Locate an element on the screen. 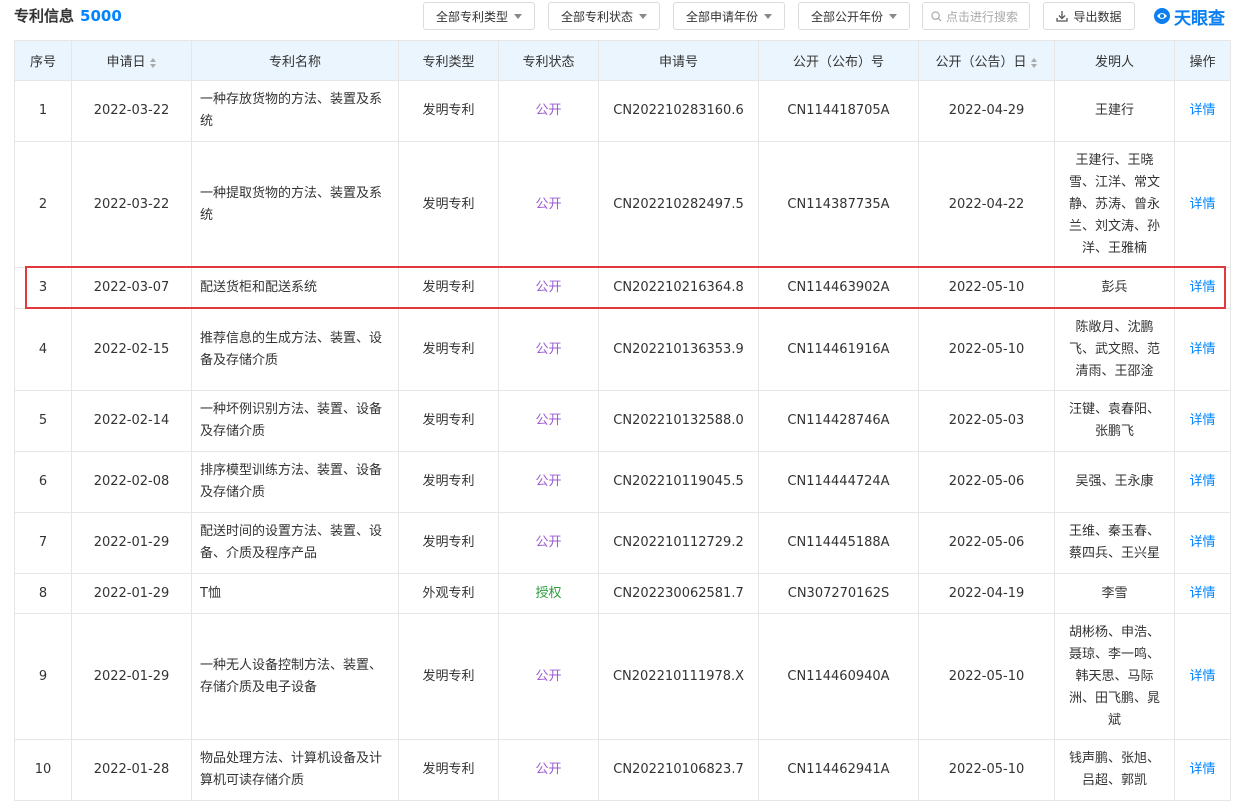  search-placeholder: 点击进行搜索 is located at coordinates (982, 16).